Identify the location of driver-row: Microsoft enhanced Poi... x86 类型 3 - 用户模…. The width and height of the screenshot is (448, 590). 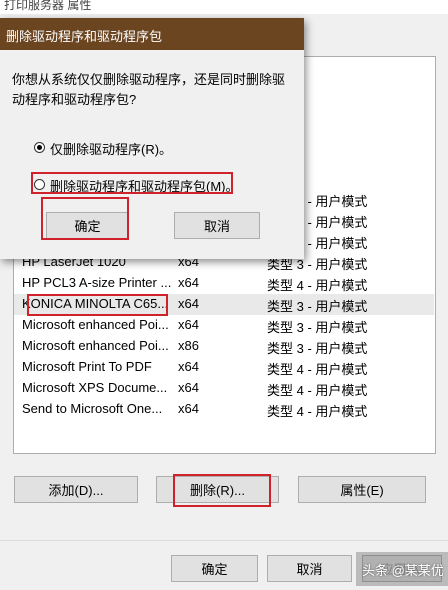
(224, 346).